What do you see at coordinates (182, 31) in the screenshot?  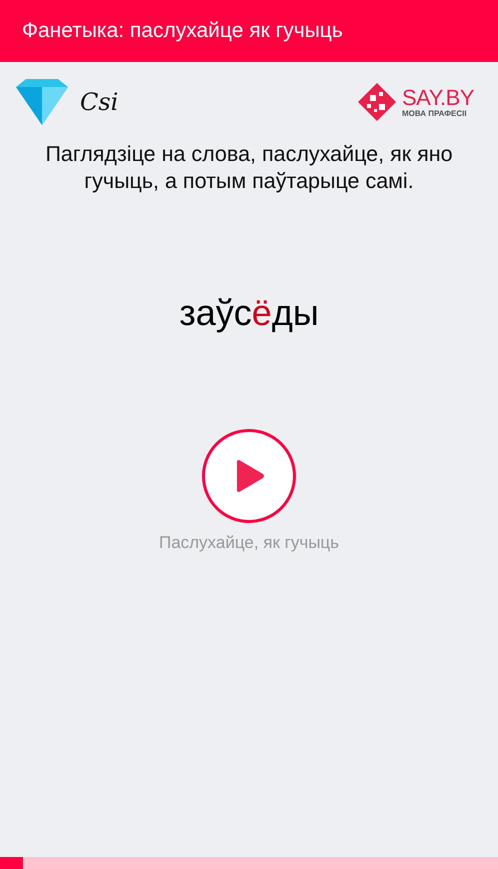 I see `page-title: Фанетыка: паслухайце як гучыць` at bounding box center [182, 31].